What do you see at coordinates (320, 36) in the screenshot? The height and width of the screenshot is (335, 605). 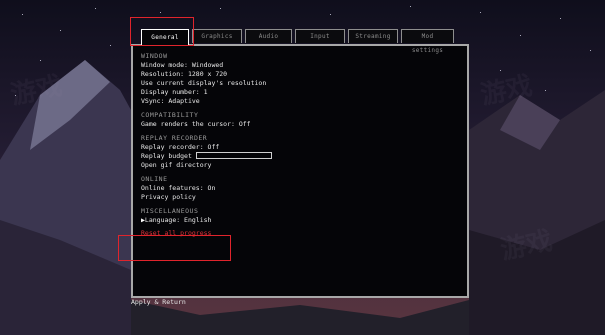 I see `tab-input: Input` at bounding box center [320, 36].